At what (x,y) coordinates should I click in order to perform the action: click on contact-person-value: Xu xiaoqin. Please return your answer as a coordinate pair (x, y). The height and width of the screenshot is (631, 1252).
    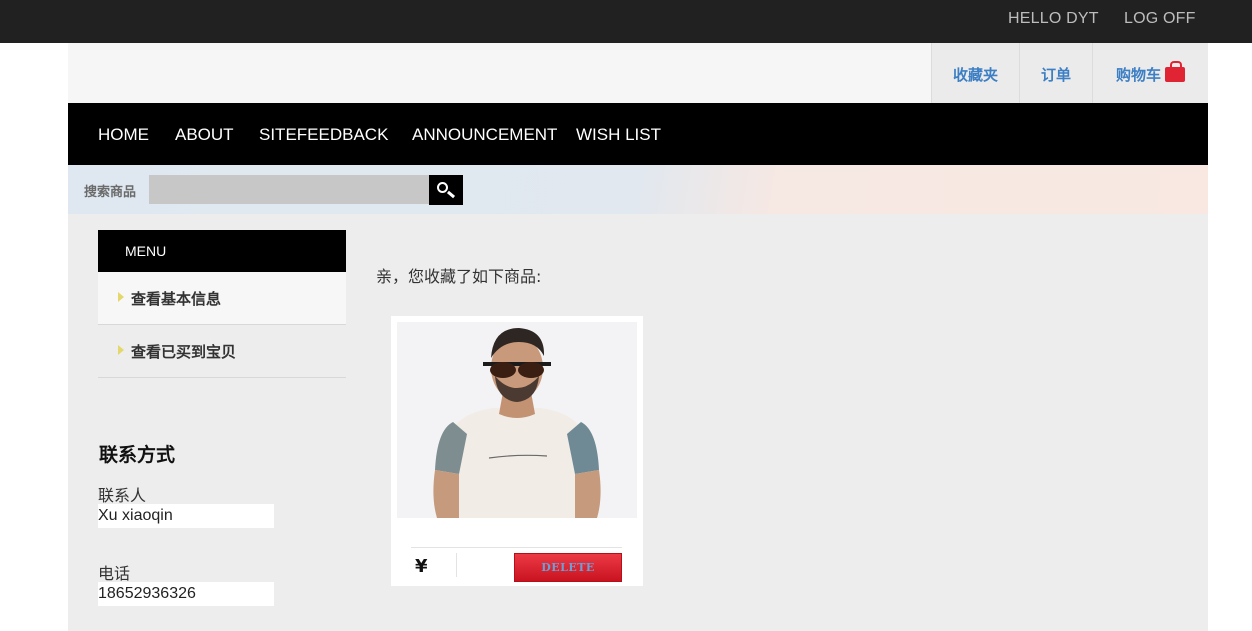
    Looking at the image, I should click on (186, 516).